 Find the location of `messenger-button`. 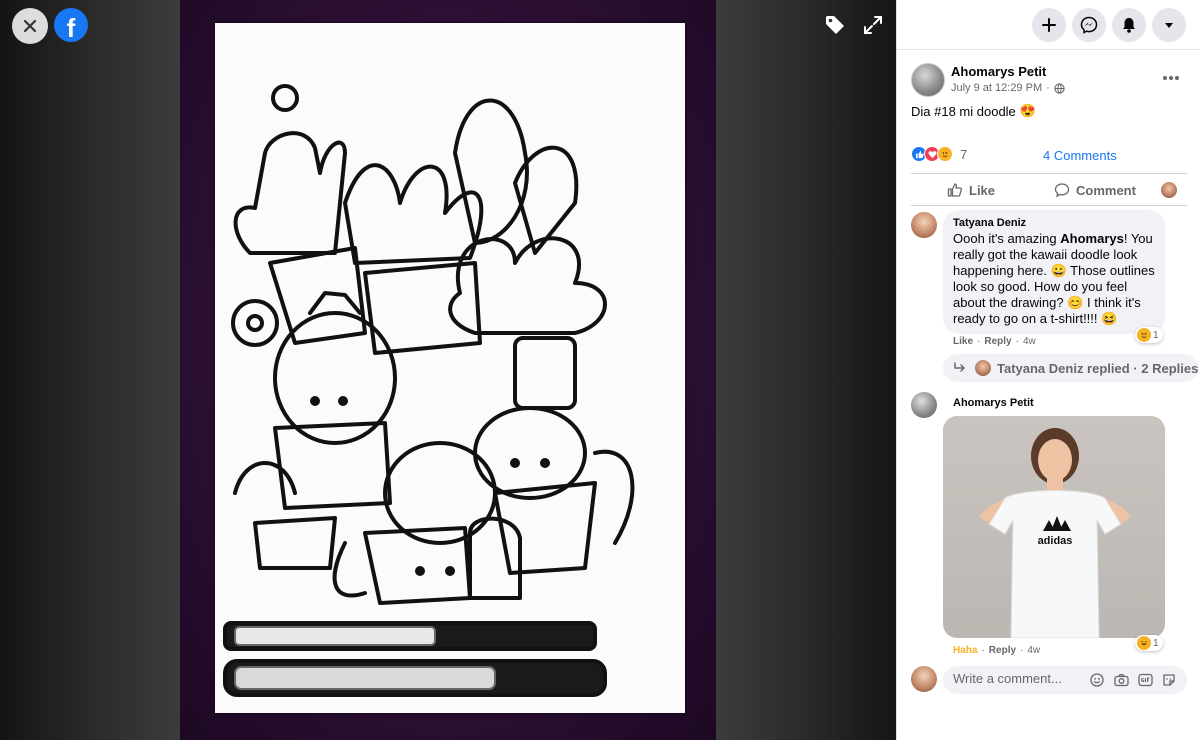

messenger-button is located at coordinates (1089, 25).